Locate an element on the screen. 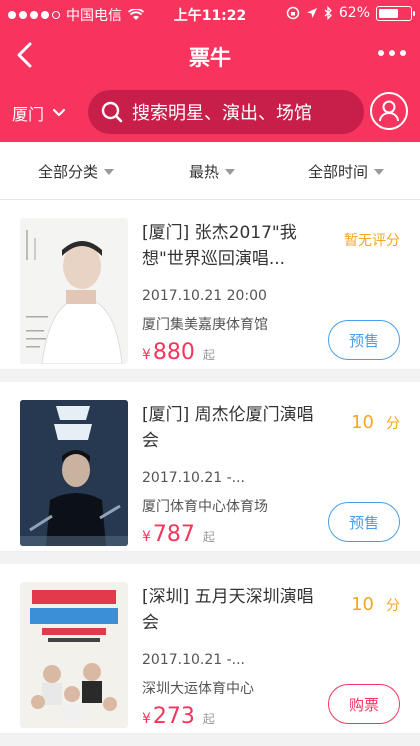 The height and width of the screenshot is (746, 420). search-icon is located at coordinates (112, 112).